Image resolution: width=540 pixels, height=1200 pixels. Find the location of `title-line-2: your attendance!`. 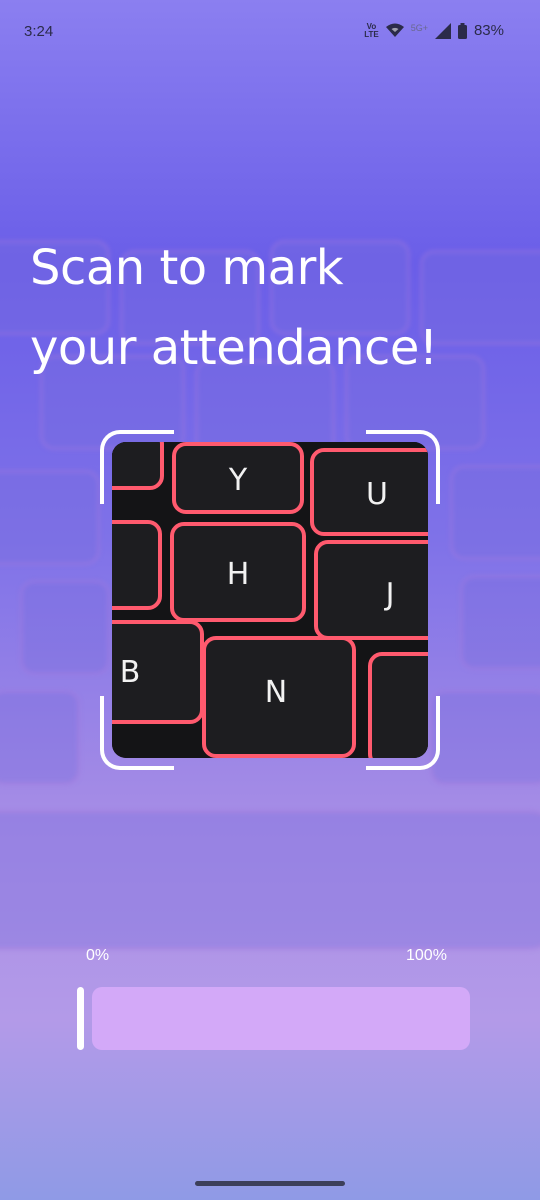

title-line-2: your attendance! is located at coordinates (234, 348).